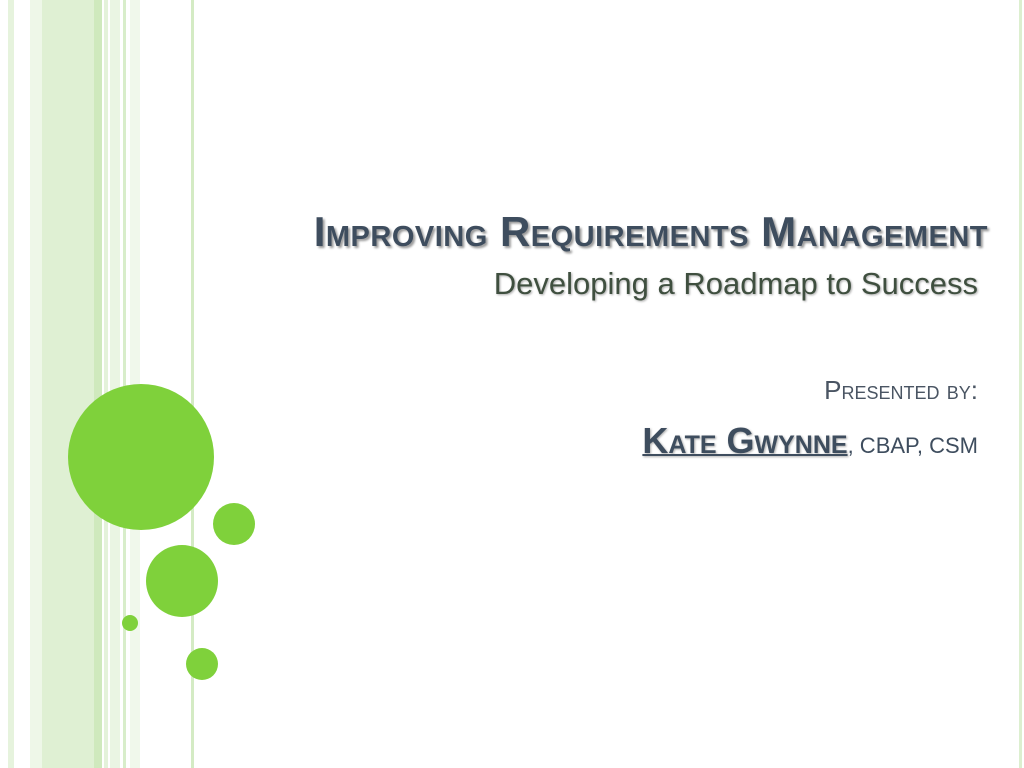 The height and width of the screenshot is (768, 1024). I want to click on medium-circle, so click(182, 581).